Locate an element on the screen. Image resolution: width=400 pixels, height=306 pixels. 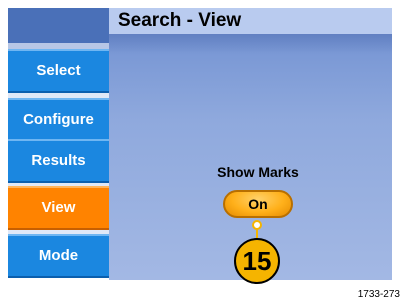
callout-anchor-dot is located at coordinates (257, 225).